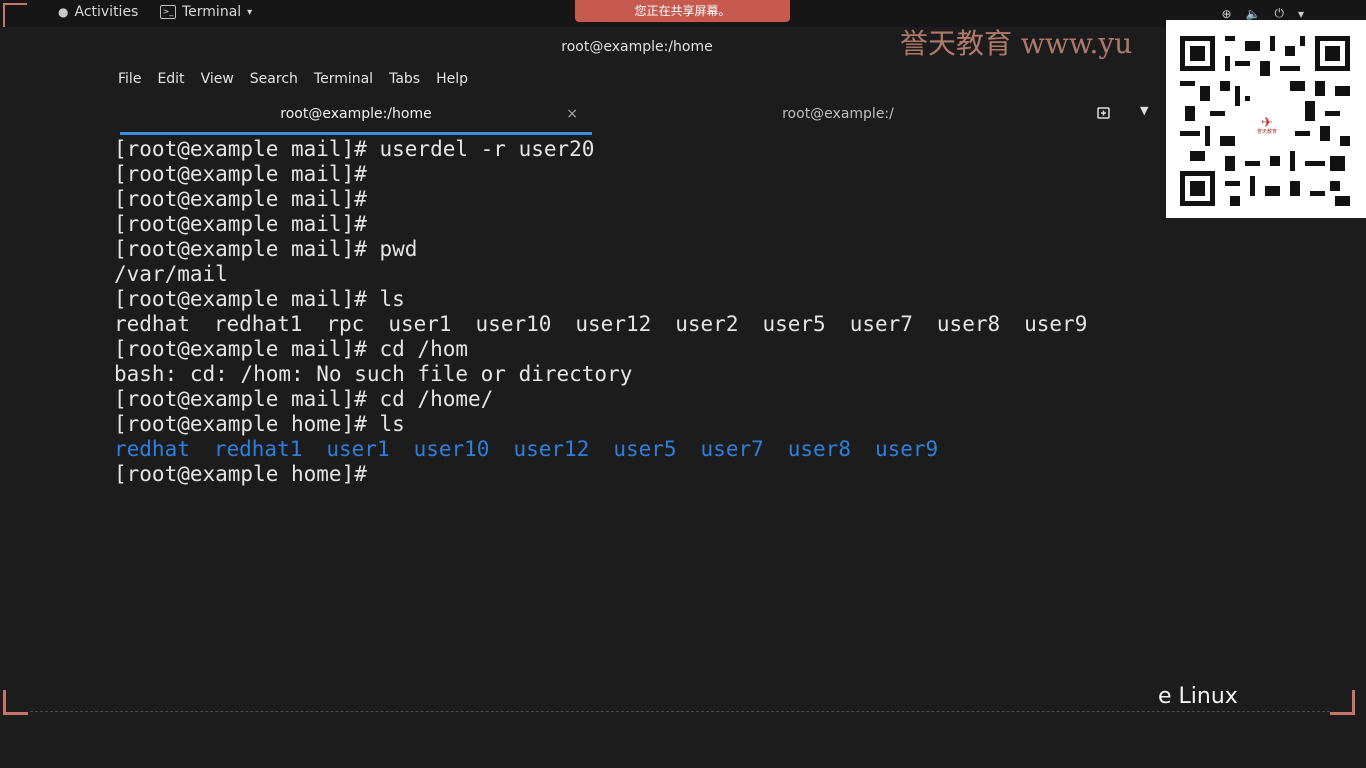  Describe the element at coordinates (212, 12) in the screenshot. I see `app-menu-label: Terminal` at that location.